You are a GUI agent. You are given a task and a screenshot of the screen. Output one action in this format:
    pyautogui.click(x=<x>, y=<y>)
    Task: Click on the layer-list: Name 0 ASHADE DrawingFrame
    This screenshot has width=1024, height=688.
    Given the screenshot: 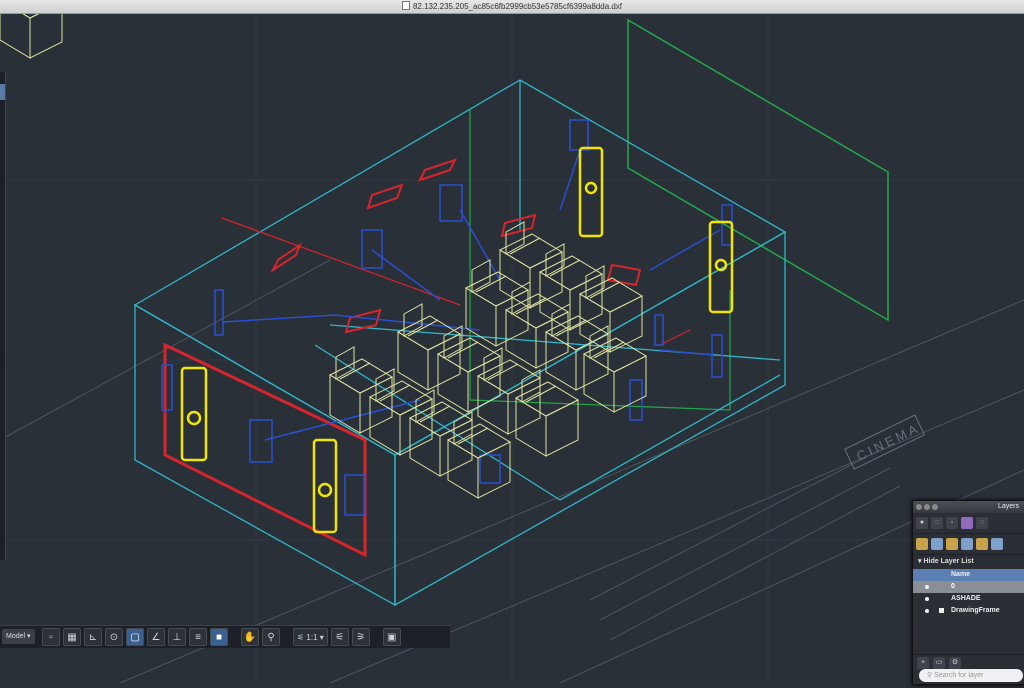 What is the action you would take?
    pyautogui.click(x=968, y=593)
    